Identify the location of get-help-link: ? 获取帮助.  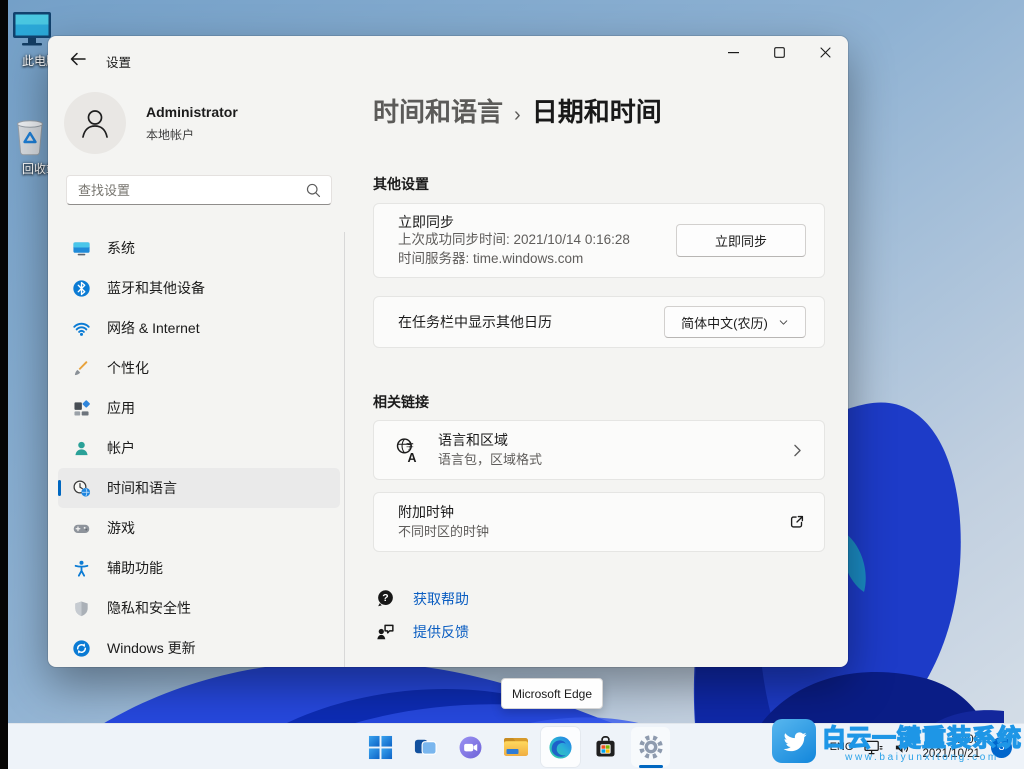
(422, 598).